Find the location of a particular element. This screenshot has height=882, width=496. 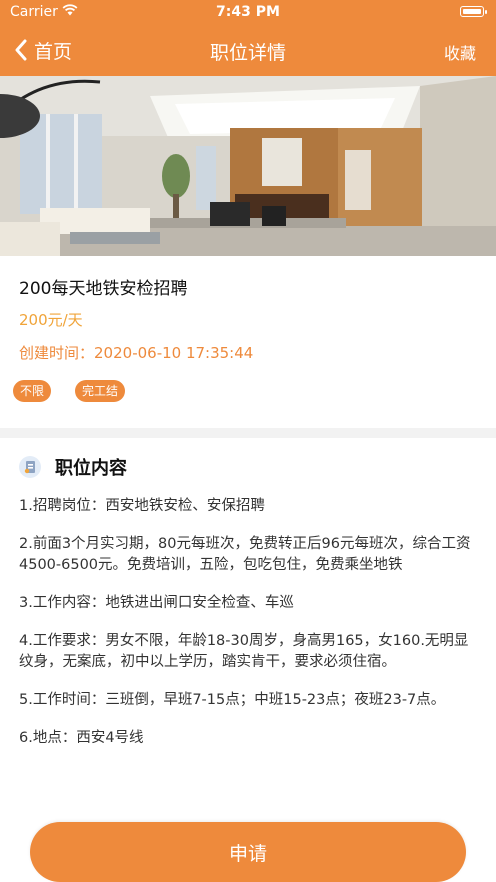

job-salary: 200元/天 is located at coordinates (51, 320).